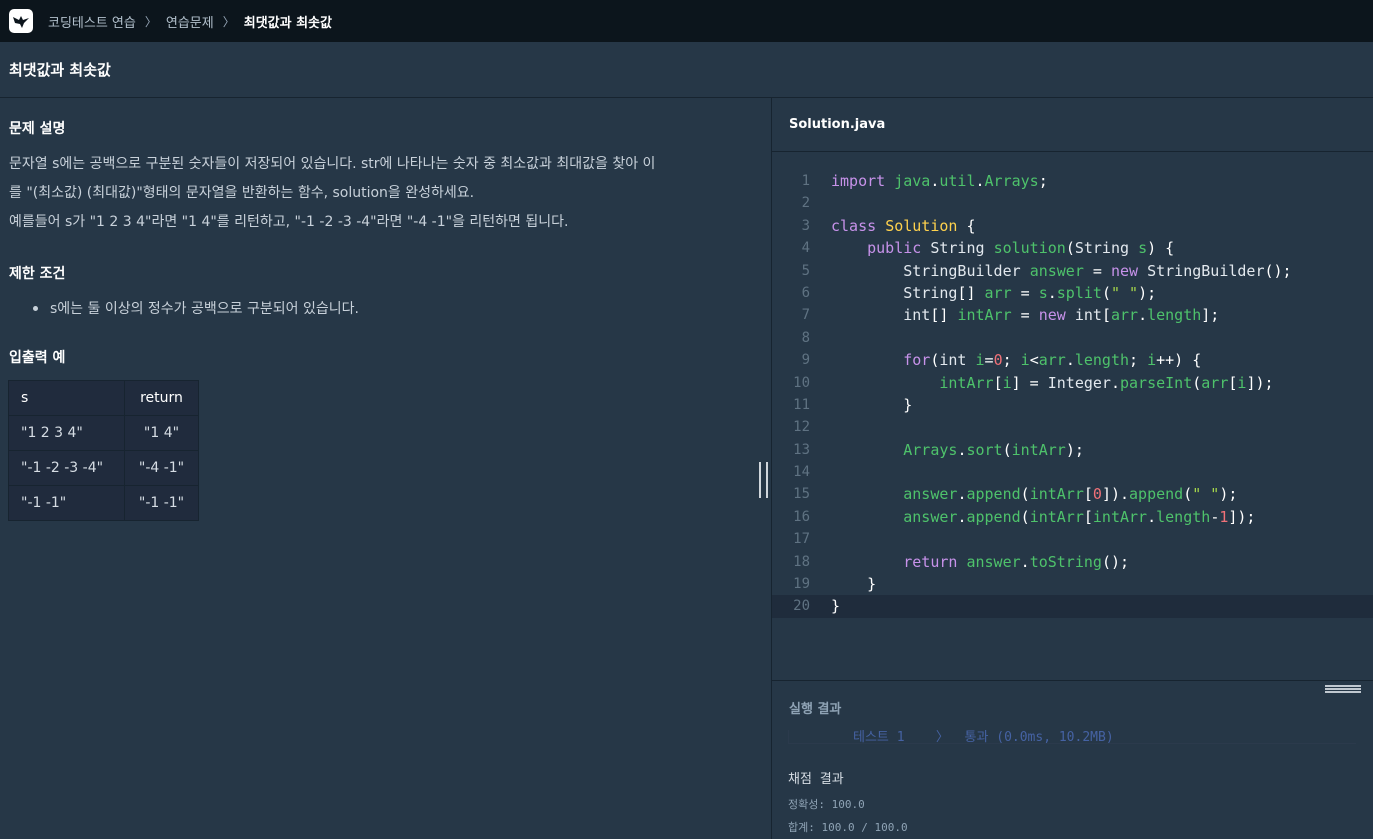 The image size is (1373, 839). What do you see at coordinates (161, 433) in the screenshot?
I see `table-cell: "1 4"` at bounding box center [161, 433].